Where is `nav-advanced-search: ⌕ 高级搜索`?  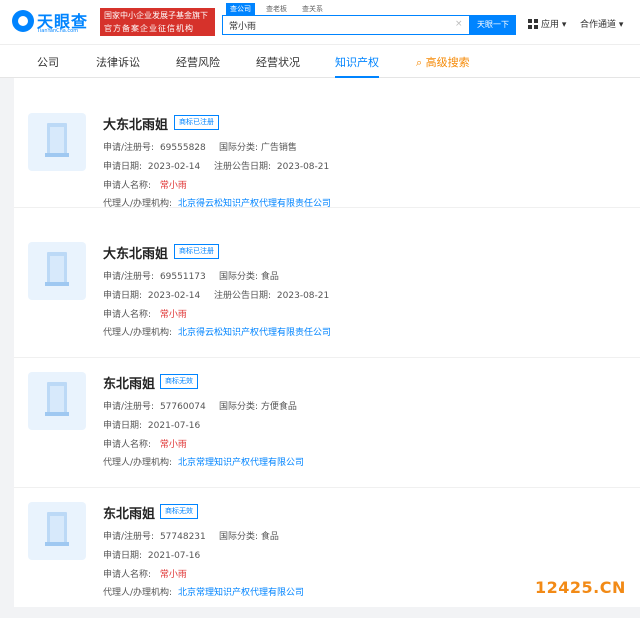 nav-advanced-search: ⌕ 高级搜索 is located at coordinates (443, 62).